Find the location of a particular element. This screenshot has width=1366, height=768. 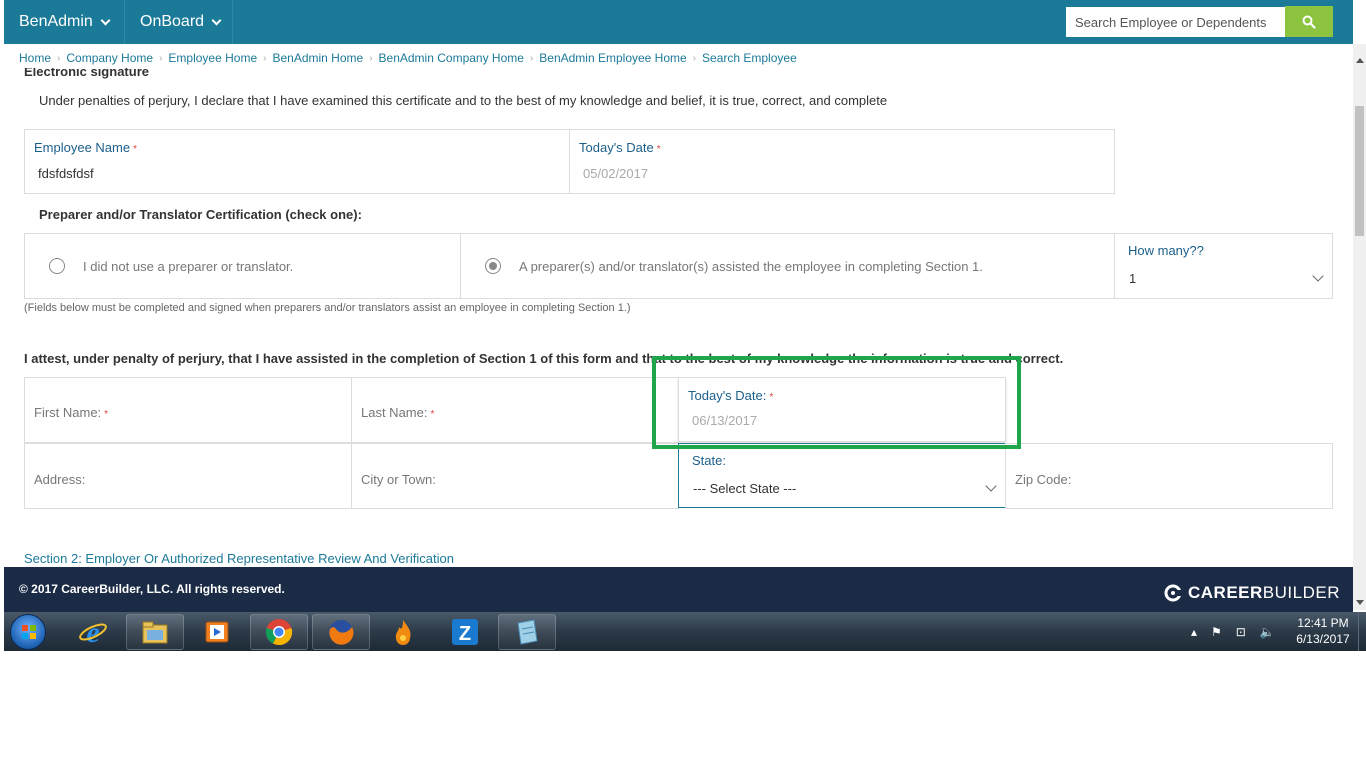

zip-code-field: Zip Code: is located at coordinates (1169, 476).